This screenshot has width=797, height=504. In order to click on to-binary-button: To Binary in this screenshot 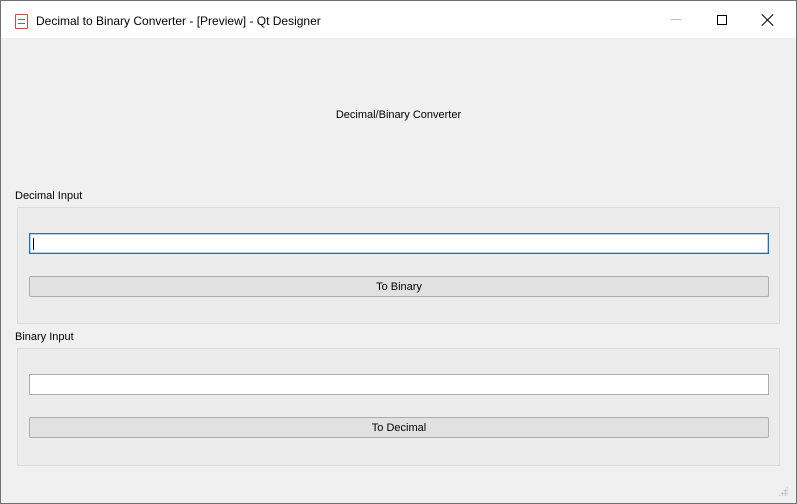, I will do `click(399, 286)`.